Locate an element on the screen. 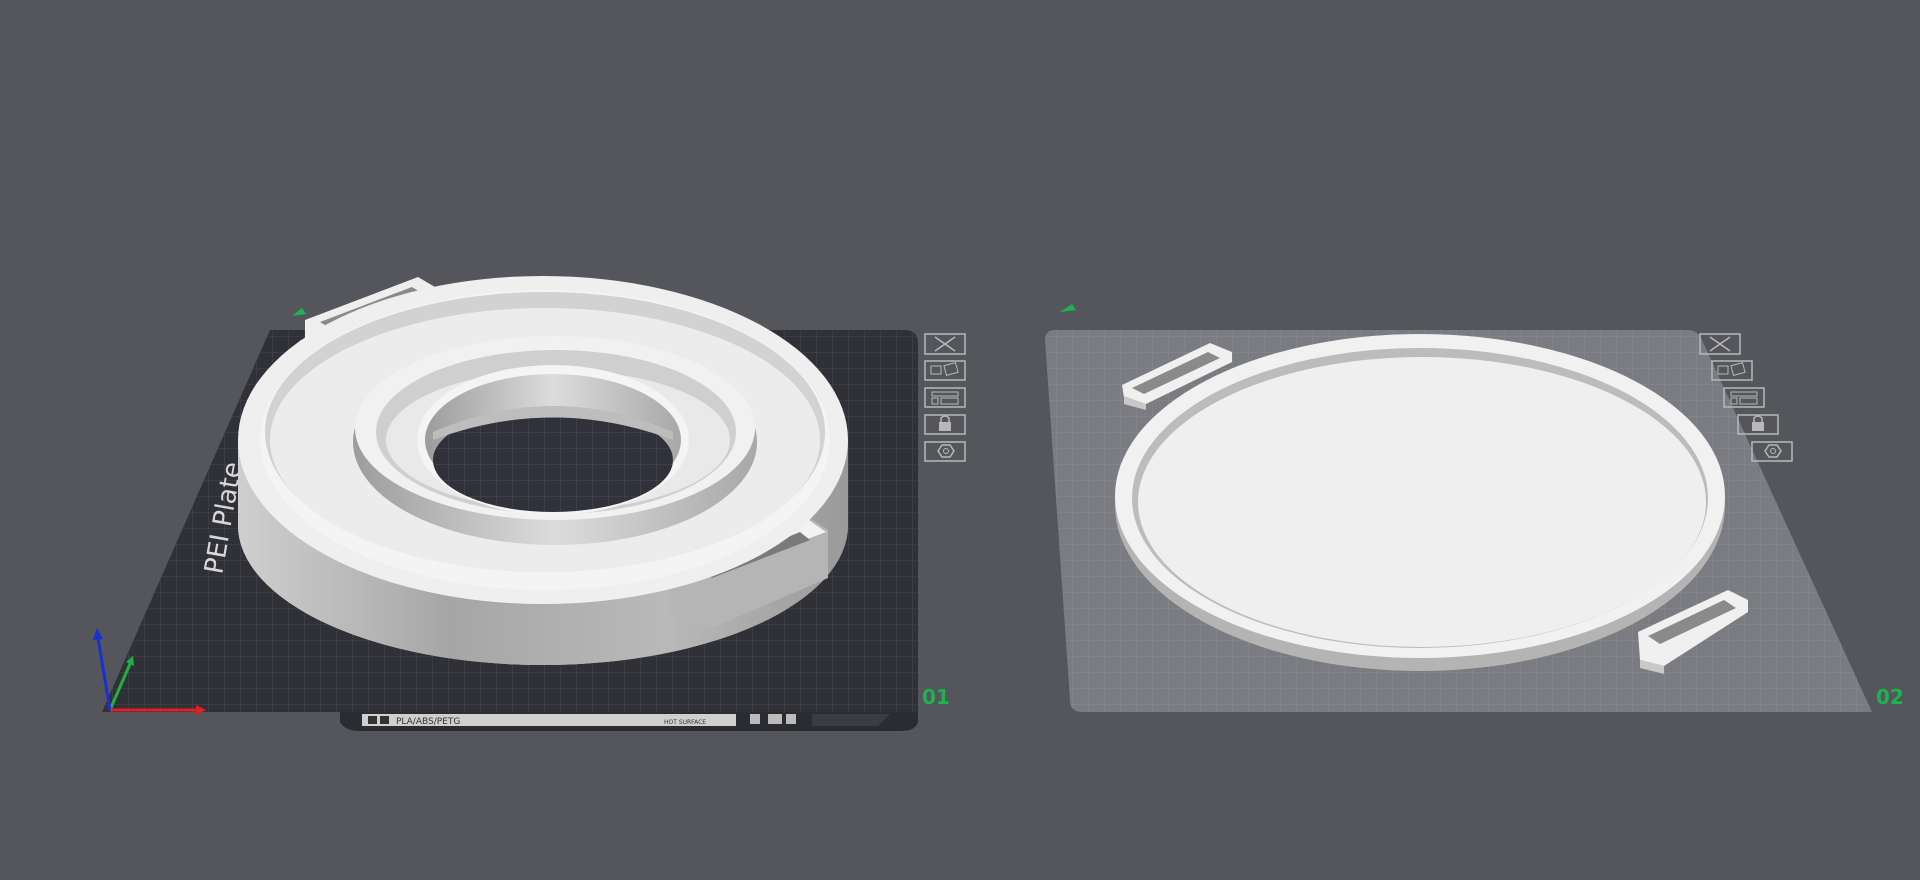  bed-strip-surface: HOT SURFACE is located at coordinates (685, 722).